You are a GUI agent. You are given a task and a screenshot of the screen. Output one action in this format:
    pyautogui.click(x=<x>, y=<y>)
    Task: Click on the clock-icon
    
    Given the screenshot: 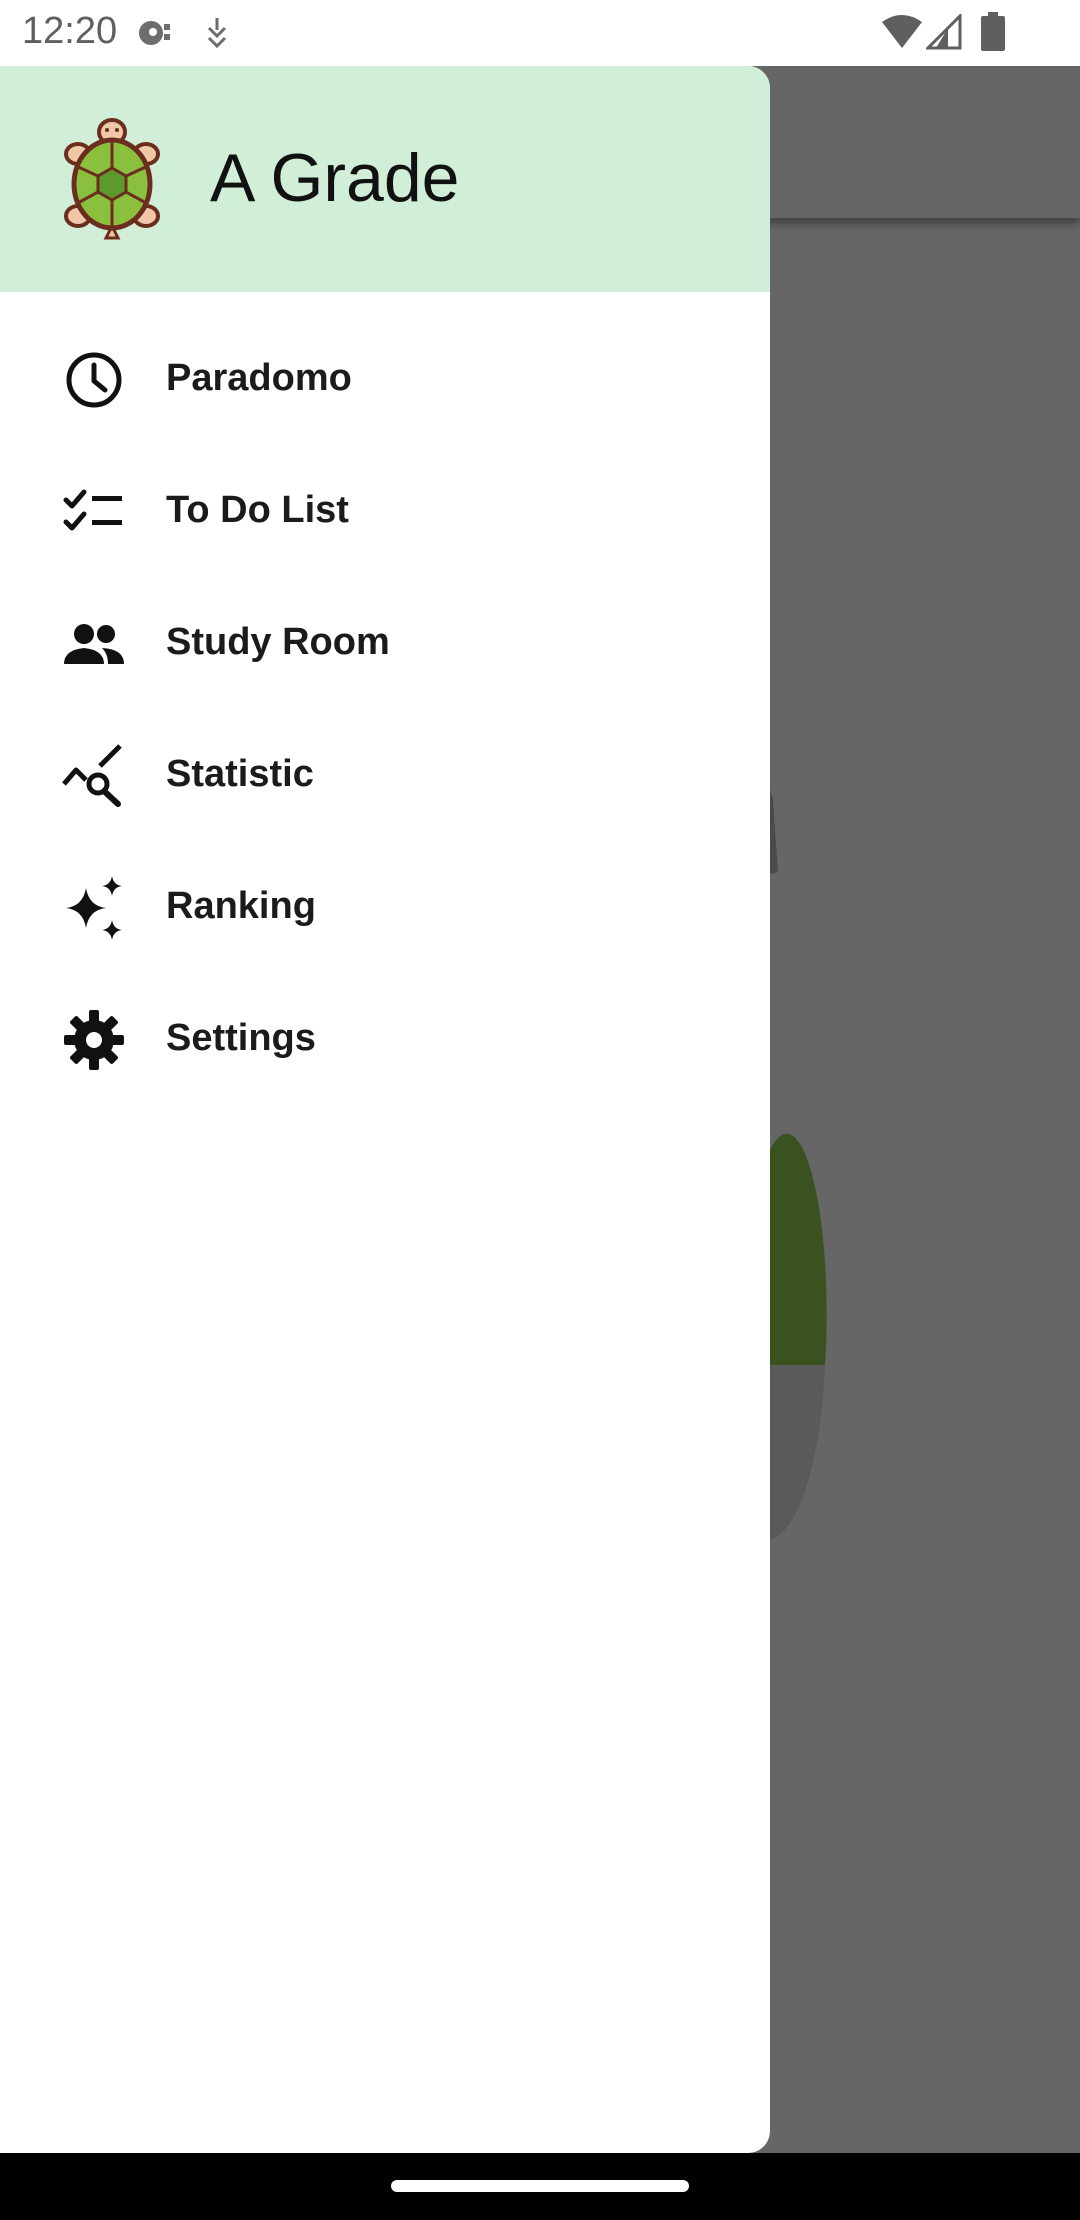 What is the action you would take?
    pyautogui.click(x=94, y=380)
    